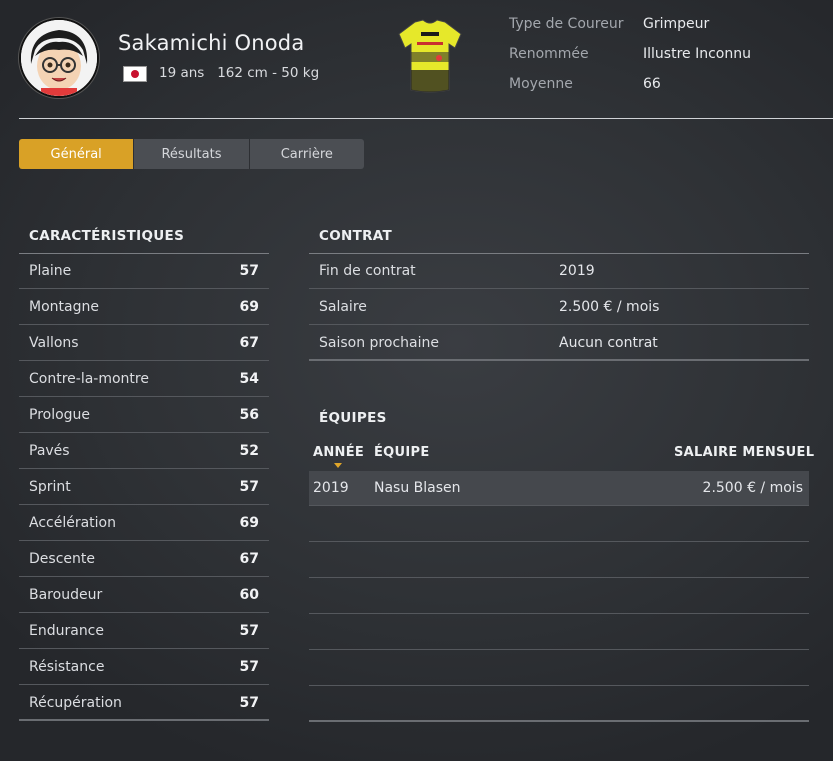 The width and height of the screenshot is (833, 761). What do you see at coordinates (652, 84) in the screenshot?
I see `average-value: 66` at bounding box center [652, 84].